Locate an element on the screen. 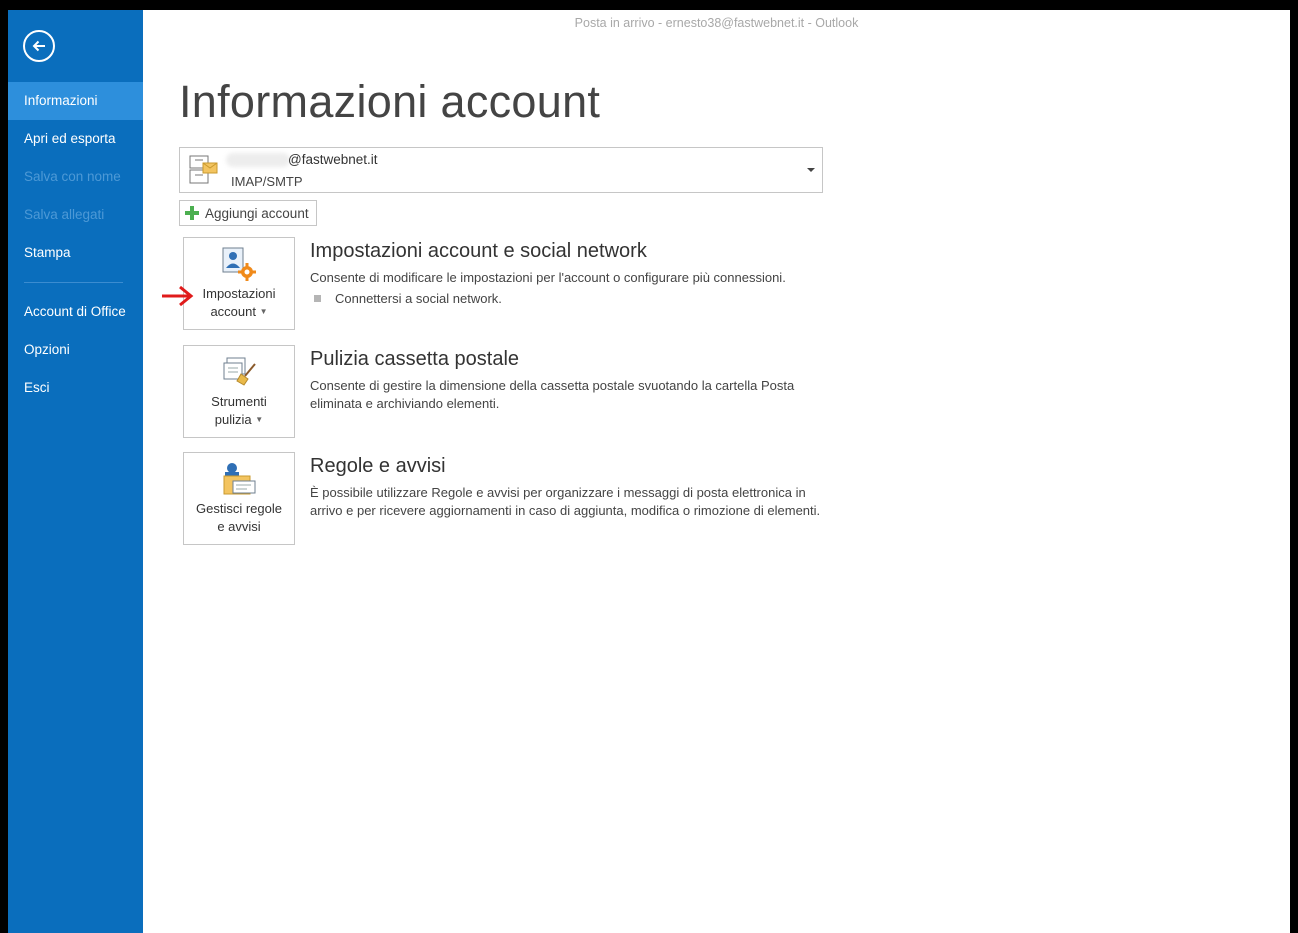 The height and width of the screenshot is (933, 1298). account-mailbox-icon is located at coordinates (203, 169).